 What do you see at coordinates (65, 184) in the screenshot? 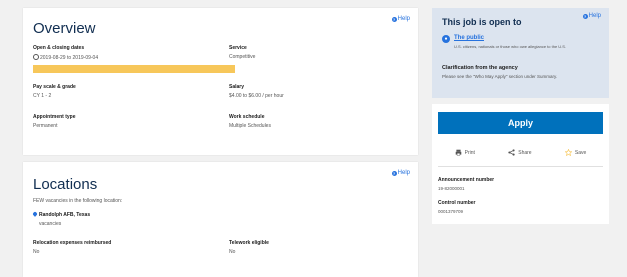
I see `locations-title: Locations` at bounding box center [65, 184].